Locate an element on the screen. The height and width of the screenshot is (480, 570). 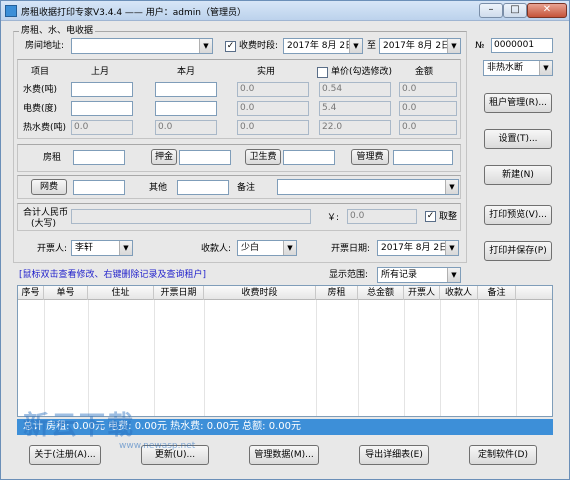
hotwater-actual-field: 0.0 is located at coordinates (273, 127).